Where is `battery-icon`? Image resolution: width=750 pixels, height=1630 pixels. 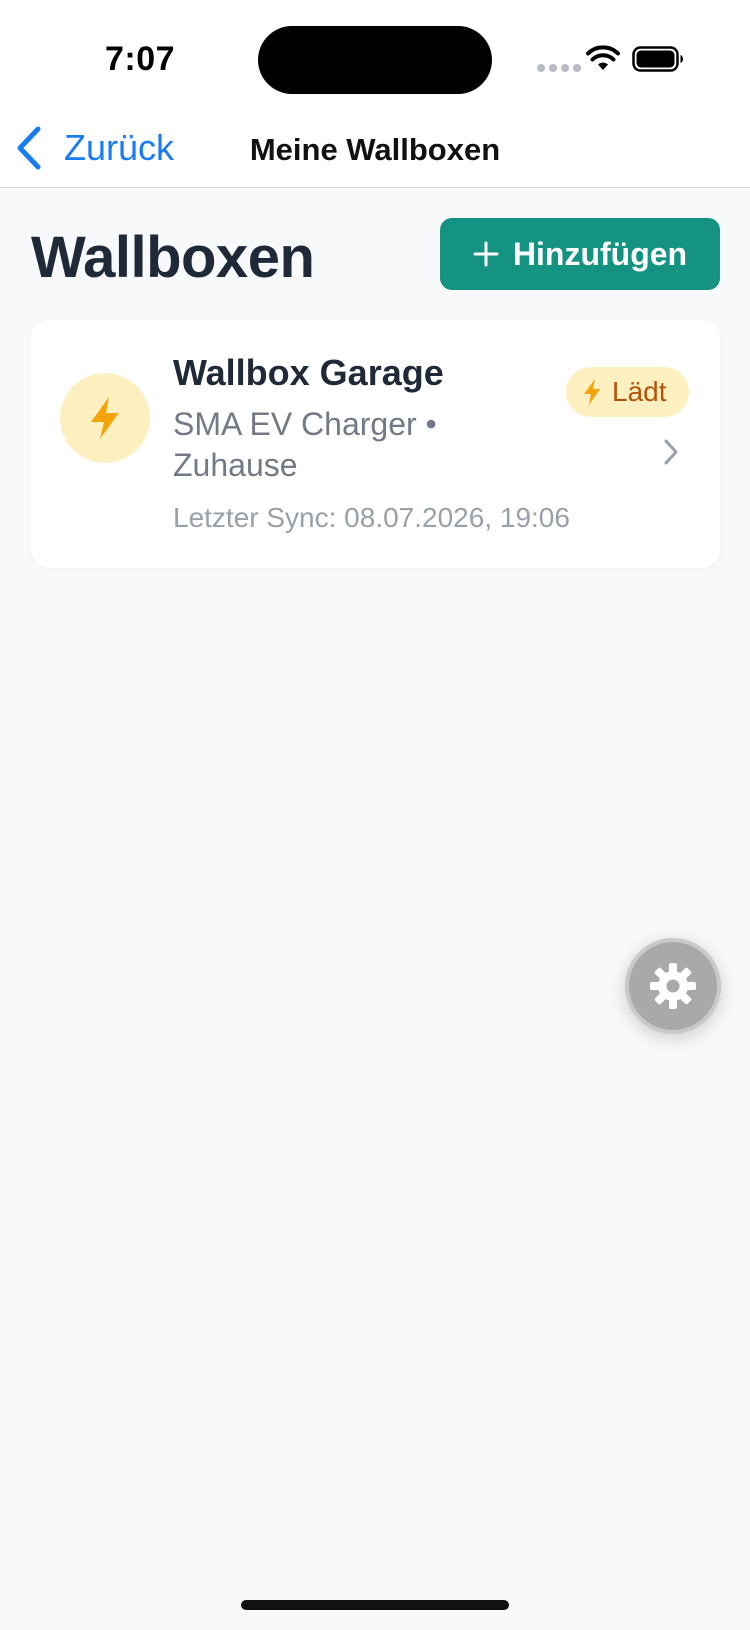
battery-icon is located at coordinates (657, 59).